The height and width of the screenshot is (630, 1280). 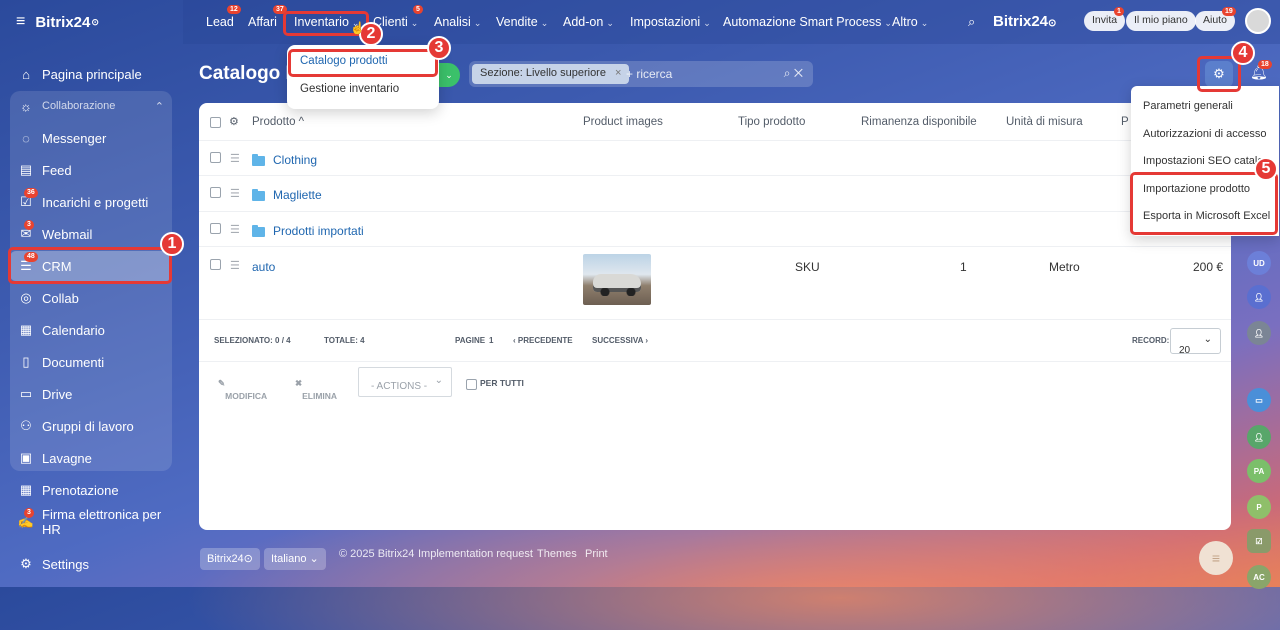 I want to click on sidebar-item-feed: ▤ Feed, so click(x=91, y=170).